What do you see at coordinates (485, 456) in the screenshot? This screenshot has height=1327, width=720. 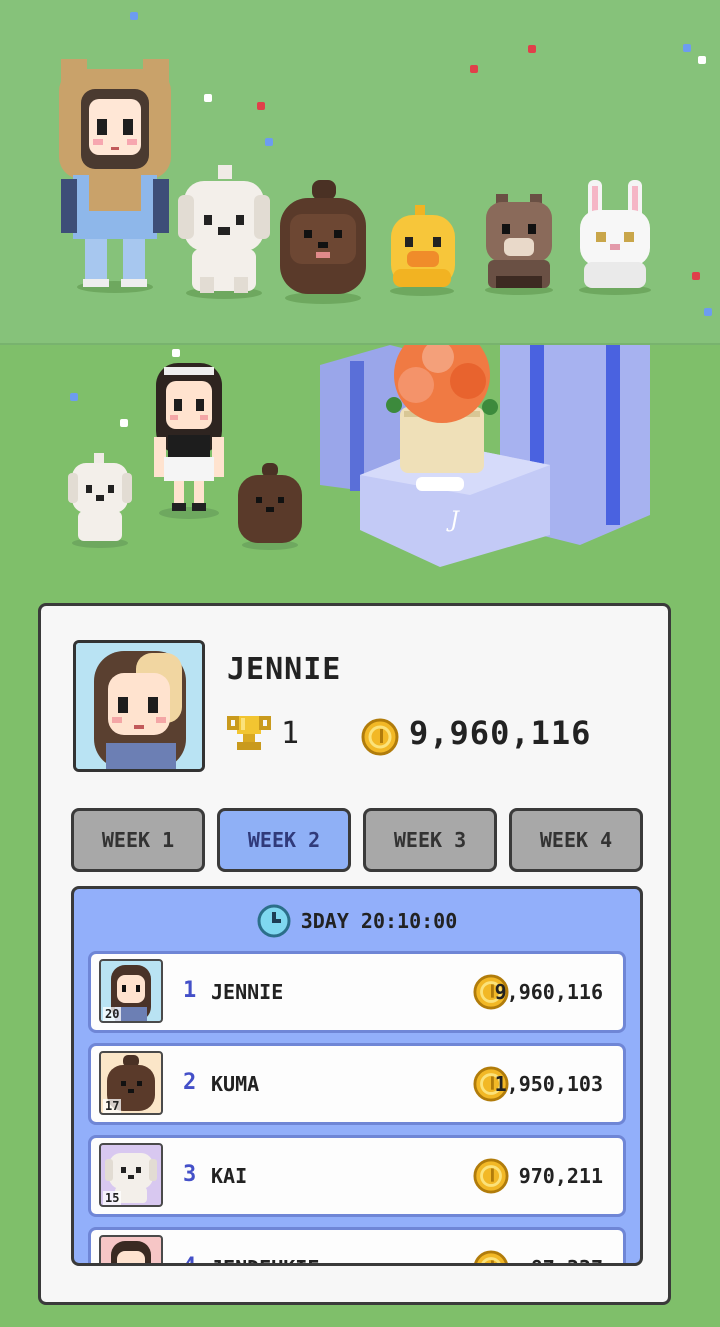 I see `gift-boxes-bouquet-icon: J` at bounding box center [485, 456].